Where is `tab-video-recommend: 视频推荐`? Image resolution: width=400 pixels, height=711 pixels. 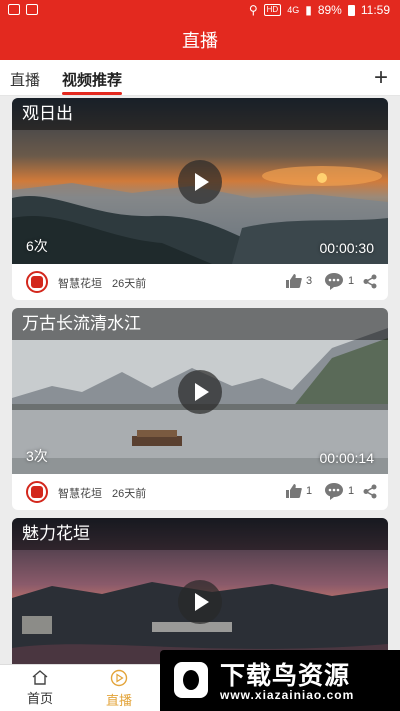
tab-video-recommend: 视频推荐 is located at coordinates (92, 82).